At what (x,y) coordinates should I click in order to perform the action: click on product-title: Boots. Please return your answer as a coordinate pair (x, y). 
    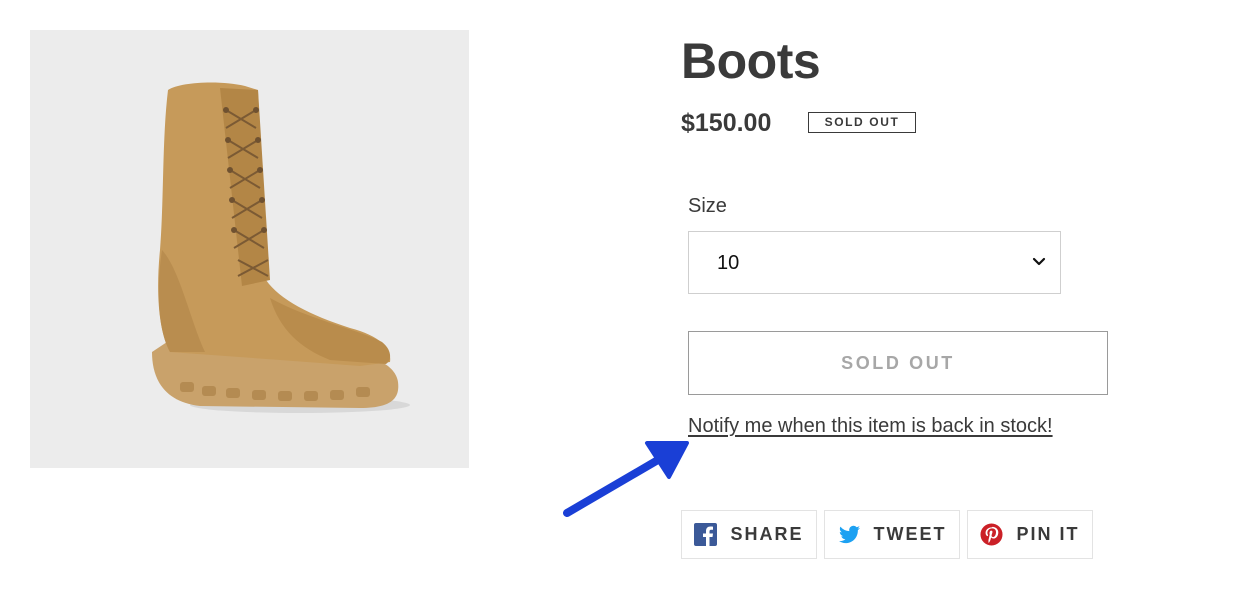
    Looking at the image, I should click on (751, 61).